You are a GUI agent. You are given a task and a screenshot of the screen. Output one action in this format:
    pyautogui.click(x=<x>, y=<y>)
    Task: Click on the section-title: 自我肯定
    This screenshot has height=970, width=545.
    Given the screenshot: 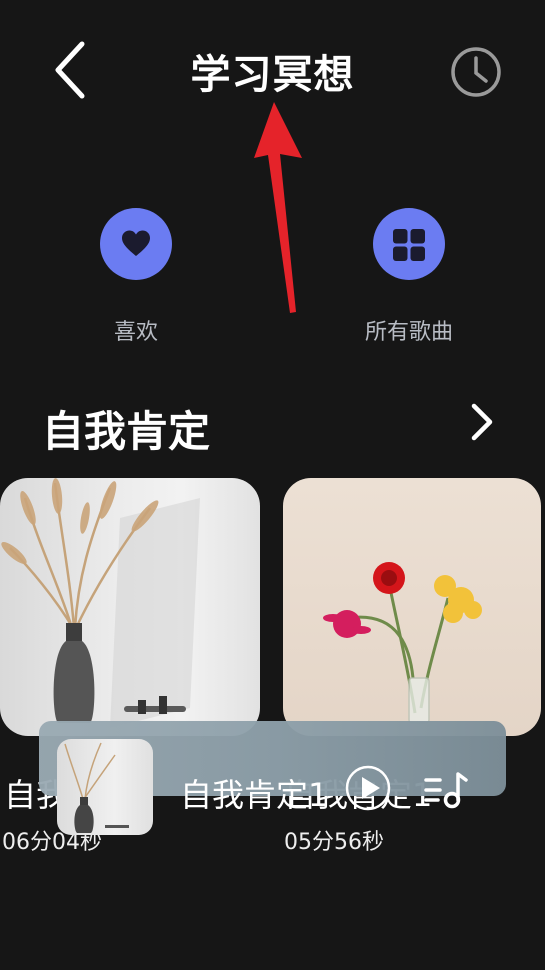 What is the action you would take?
    pyautogui.click(x=126, y=431)
    